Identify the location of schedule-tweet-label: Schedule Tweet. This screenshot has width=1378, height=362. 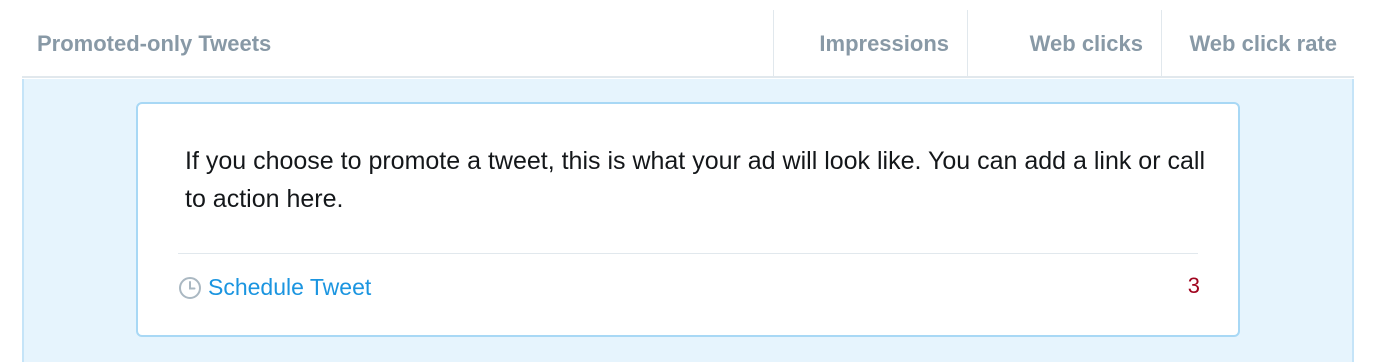
(290, 287).